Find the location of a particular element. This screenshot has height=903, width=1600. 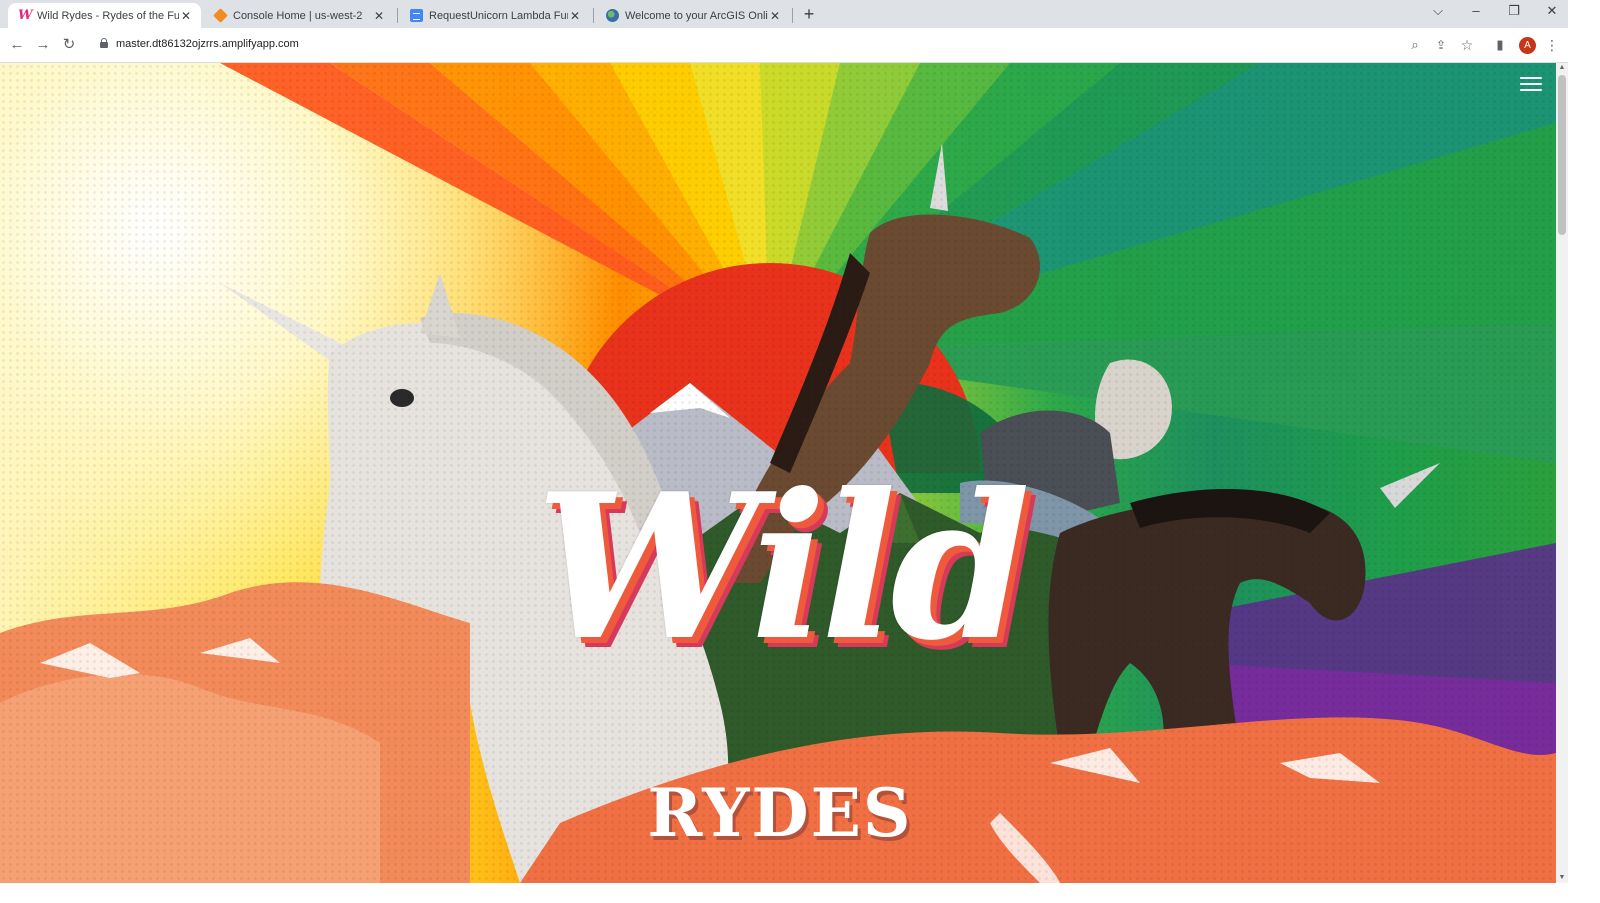

profile-avatar: A is located at coordinates (1527, 45).